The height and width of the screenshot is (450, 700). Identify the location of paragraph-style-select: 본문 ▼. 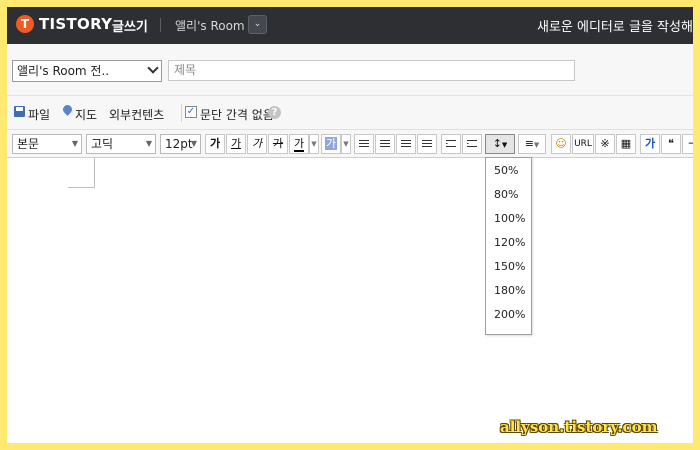
(47, 144).